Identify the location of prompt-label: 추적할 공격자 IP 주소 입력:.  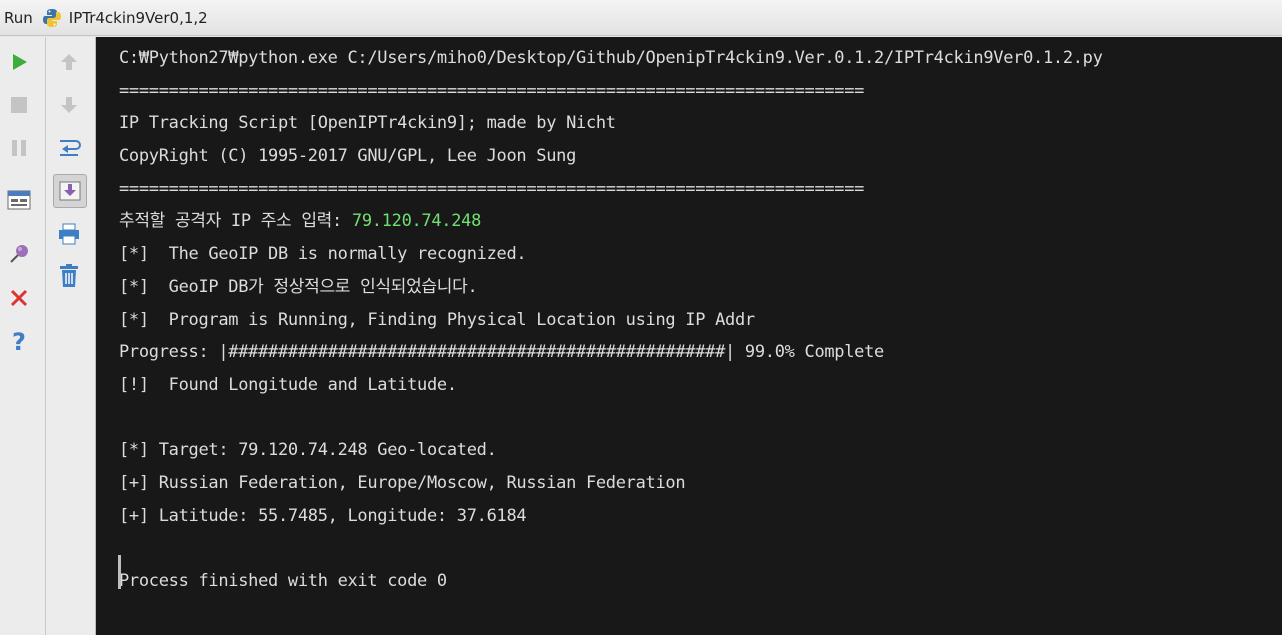
(235, 221).